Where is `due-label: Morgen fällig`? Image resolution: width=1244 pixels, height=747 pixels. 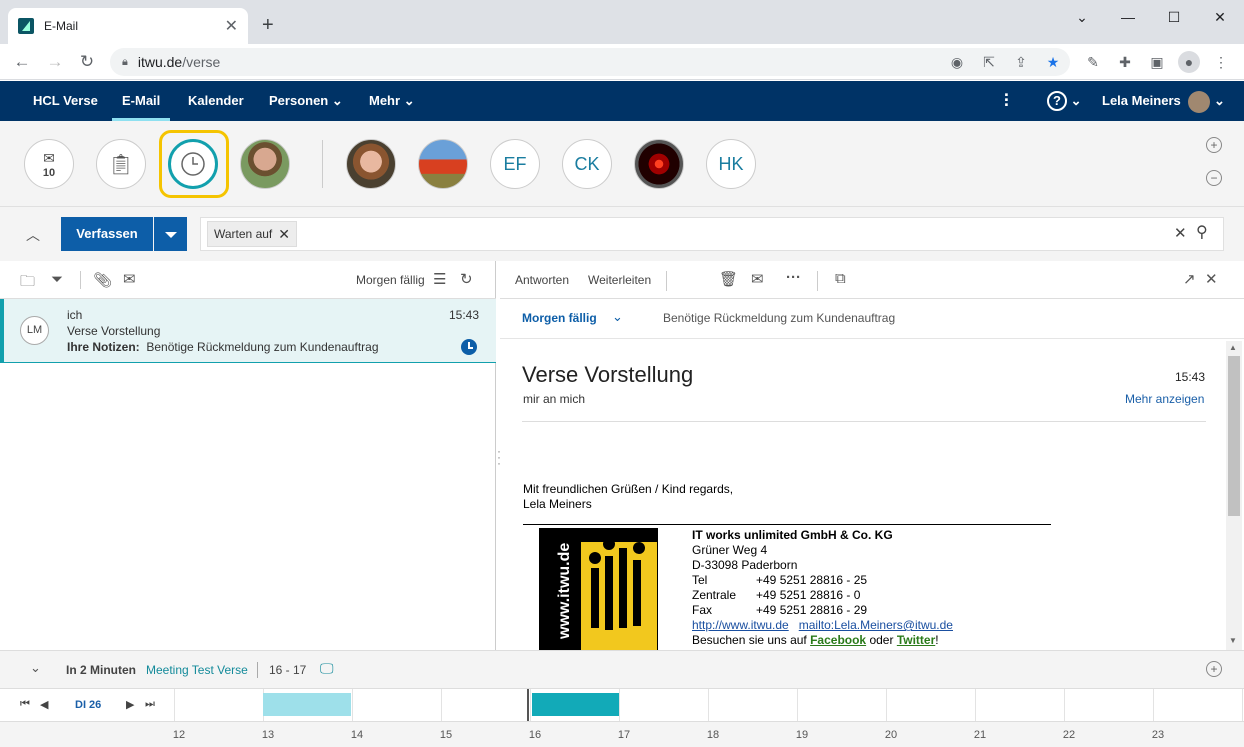
due-label: Morgen fällig is located at coordinates (559, 318).